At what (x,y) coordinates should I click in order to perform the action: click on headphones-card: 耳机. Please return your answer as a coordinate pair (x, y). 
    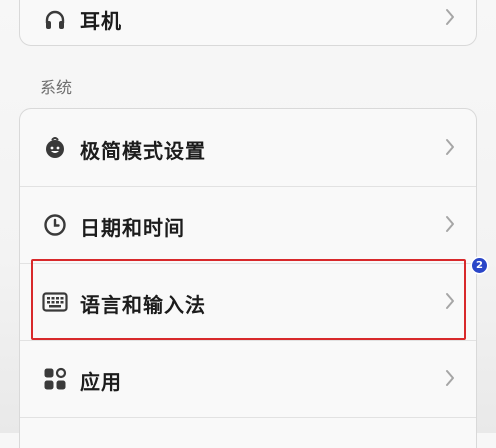
    Looking at the image, I should click on (248, 23).